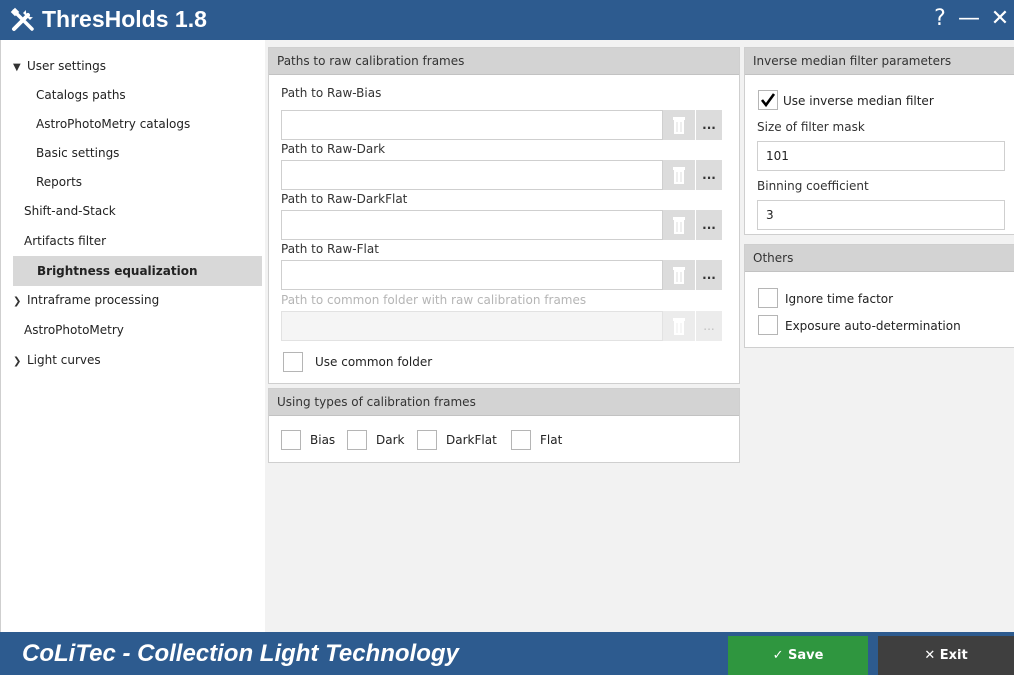  Describe the element at coordinates (858, 101) in the screenshot. I see `use-inverse-median-filter-label: Use inverse median filter` at that location.